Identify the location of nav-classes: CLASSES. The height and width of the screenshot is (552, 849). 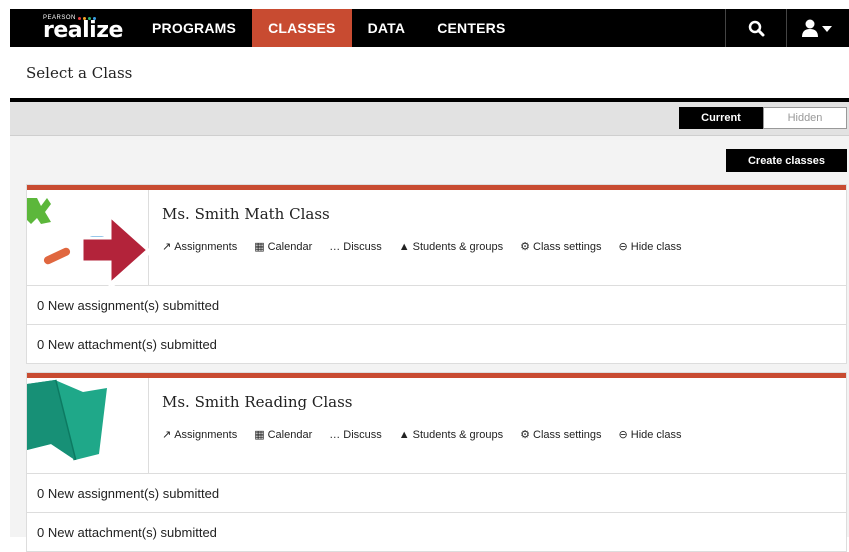
(302, 28).